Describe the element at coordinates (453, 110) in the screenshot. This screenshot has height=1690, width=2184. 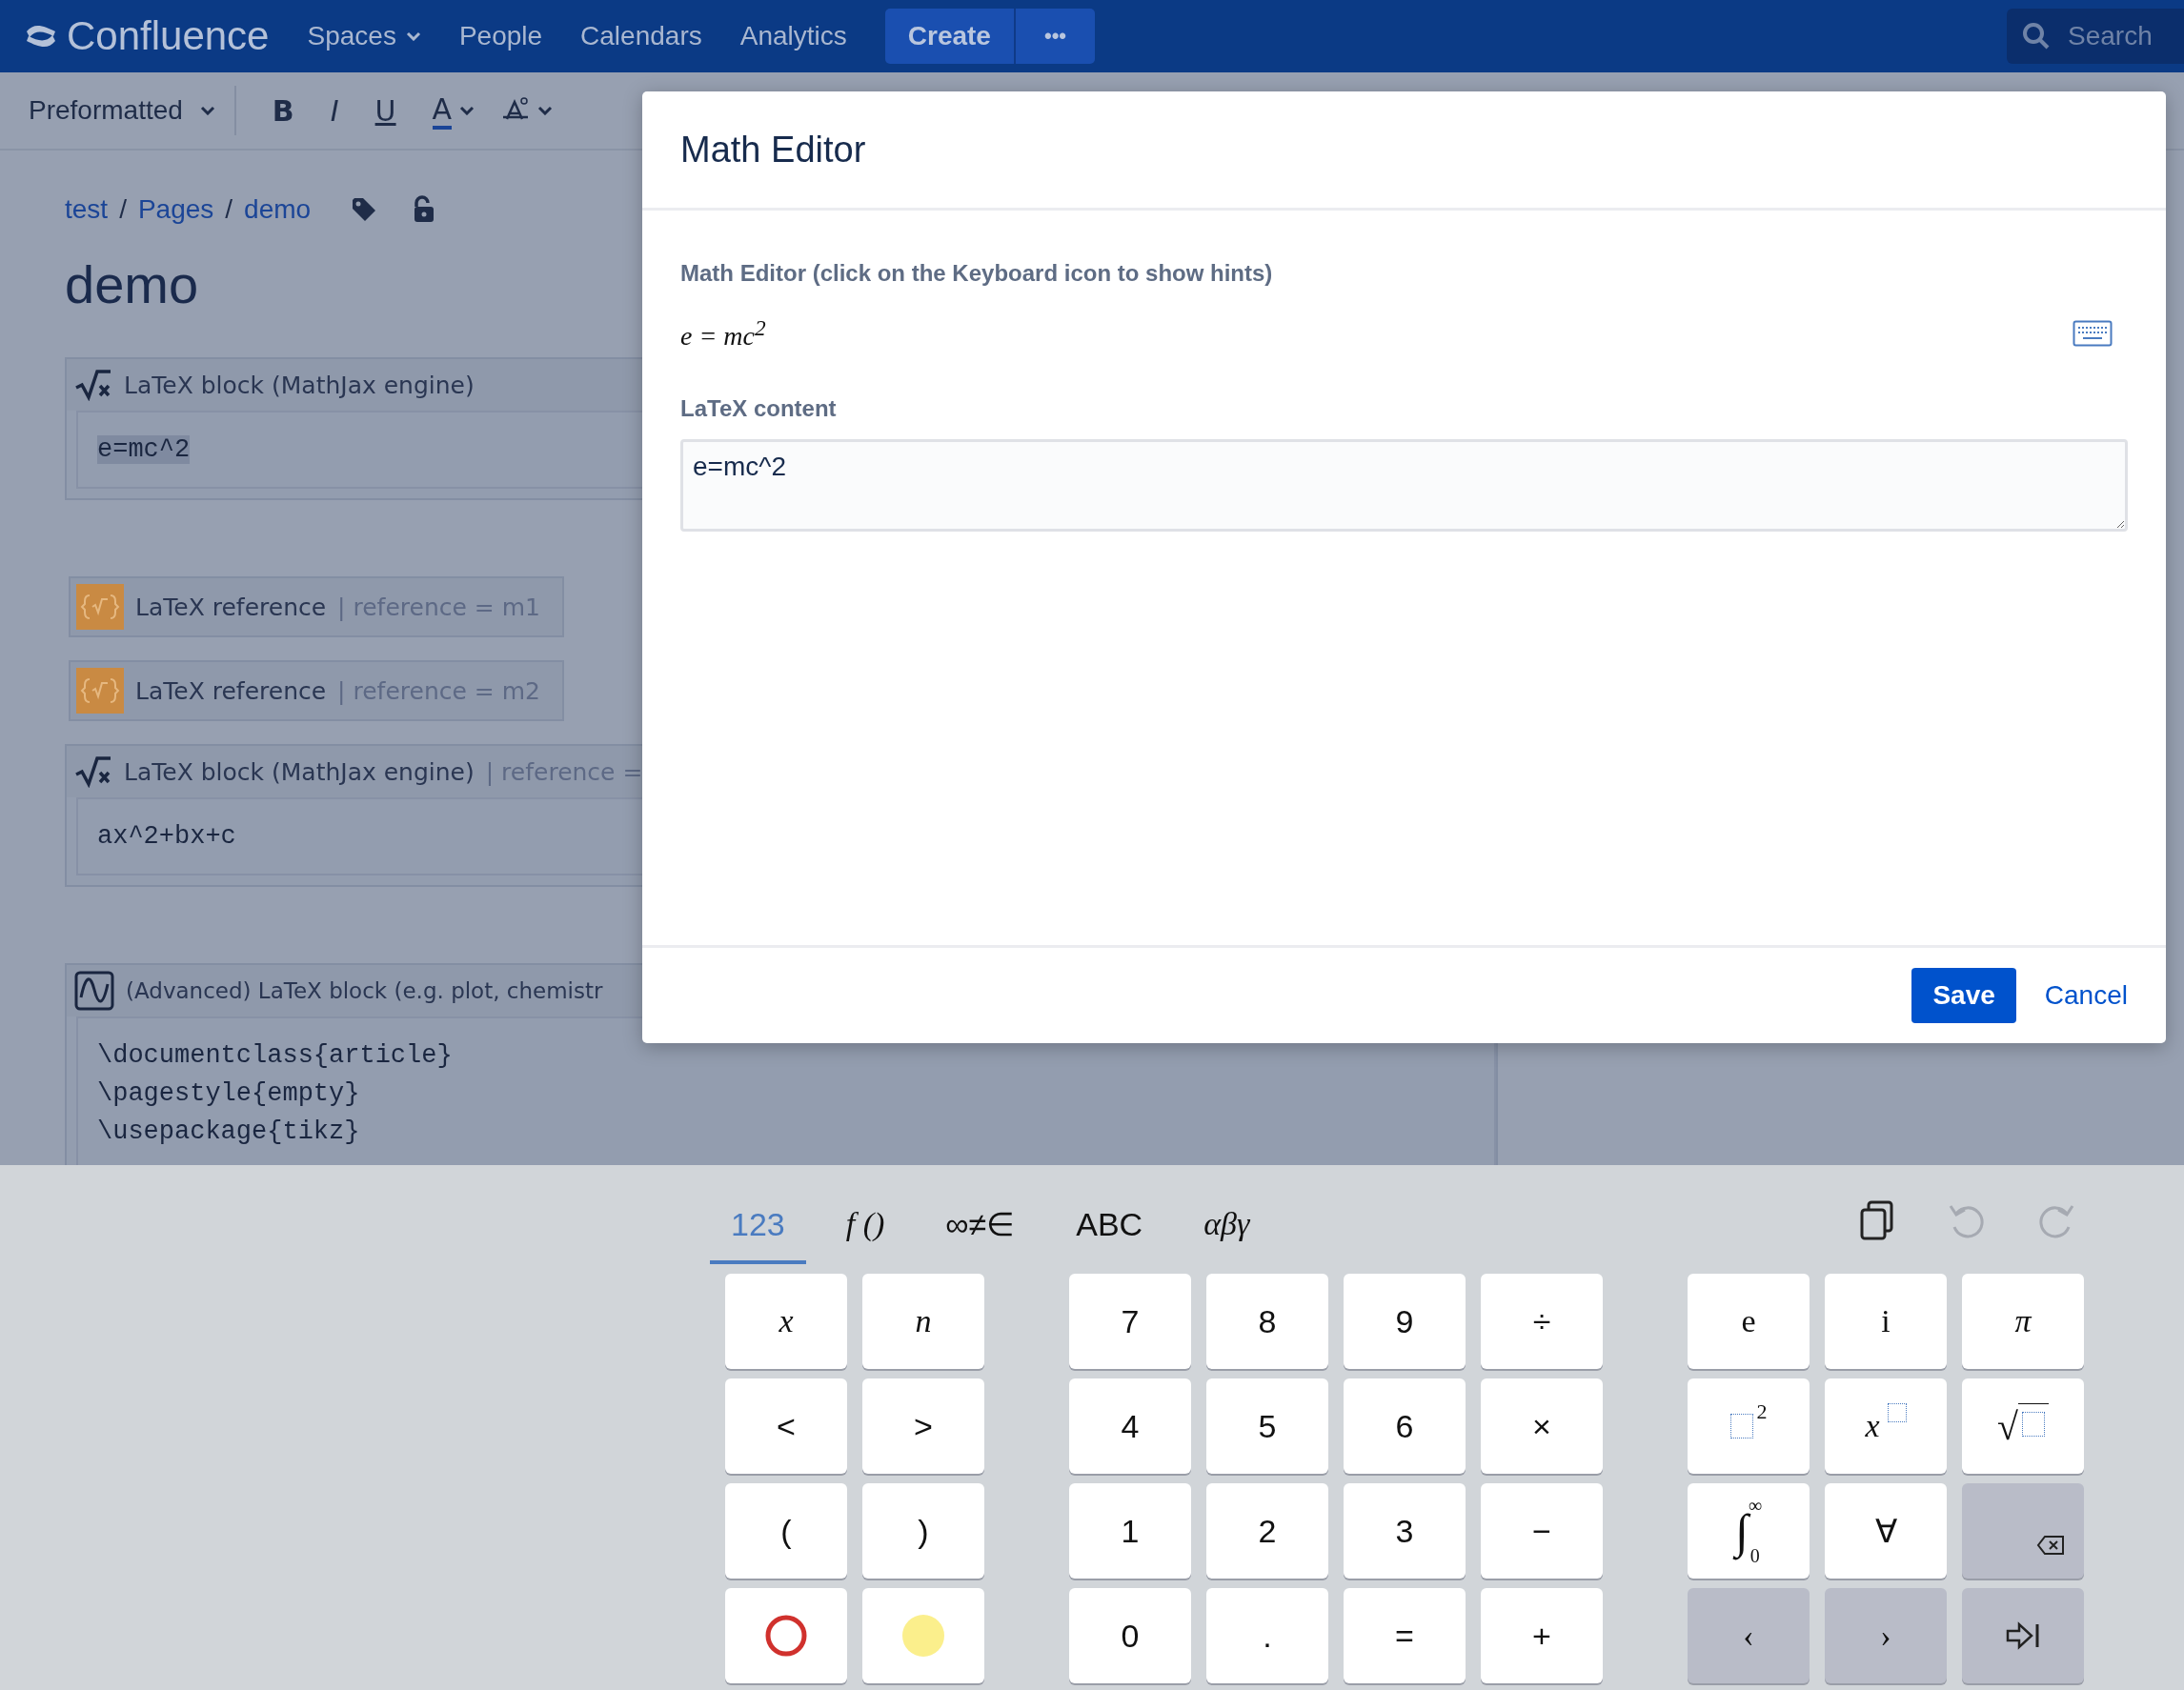
I see `text-color-button: A` at that location.